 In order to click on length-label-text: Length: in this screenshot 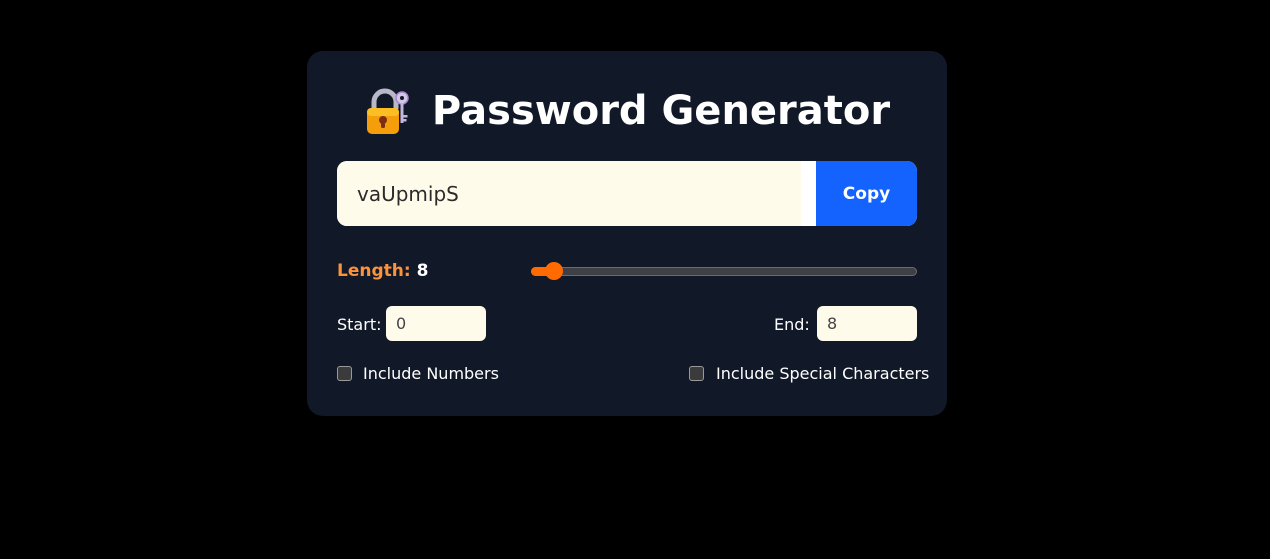, I will do `click(374, 271)`.